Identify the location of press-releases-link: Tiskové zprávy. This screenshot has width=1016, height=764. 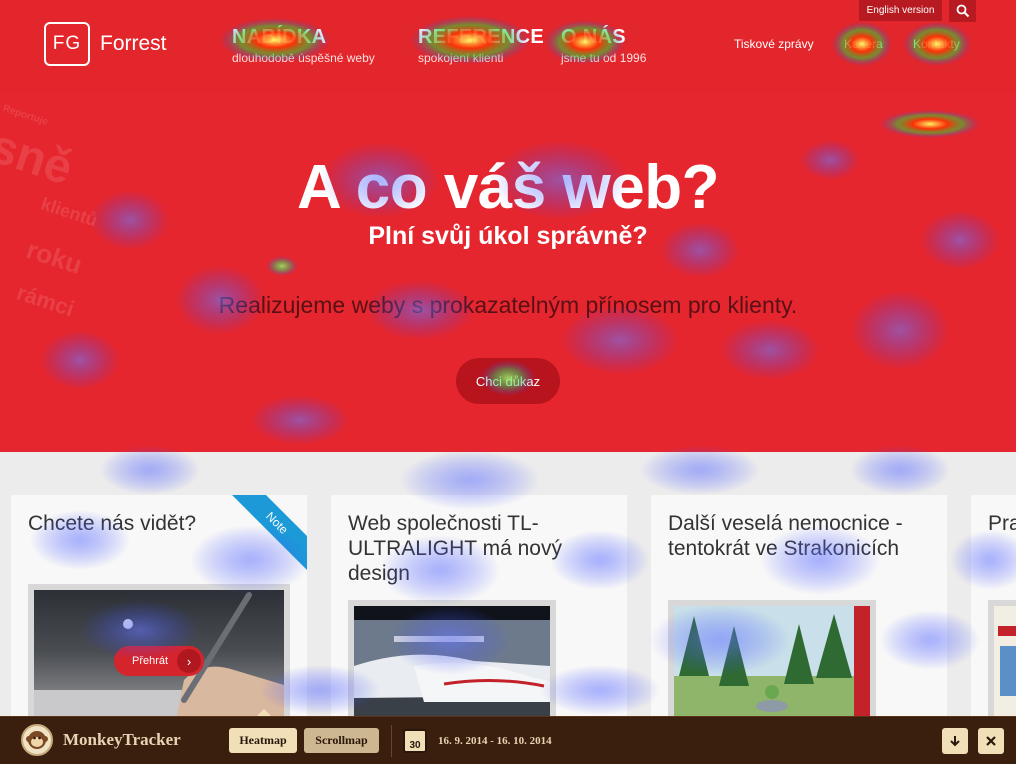
(774, 44).